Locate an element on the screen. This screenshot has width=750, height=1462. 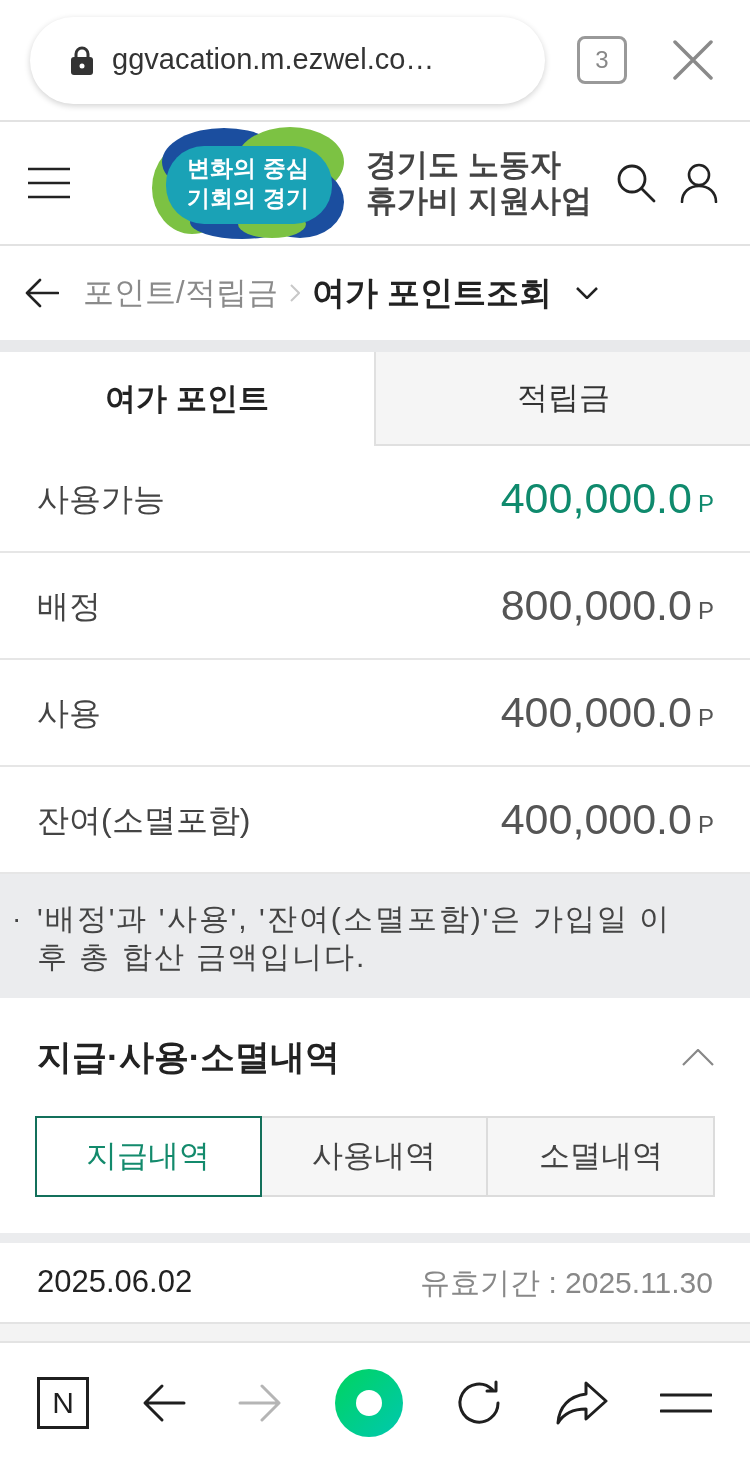
entry-date: 2025.06.02 is located at coordinates (115, 1282).